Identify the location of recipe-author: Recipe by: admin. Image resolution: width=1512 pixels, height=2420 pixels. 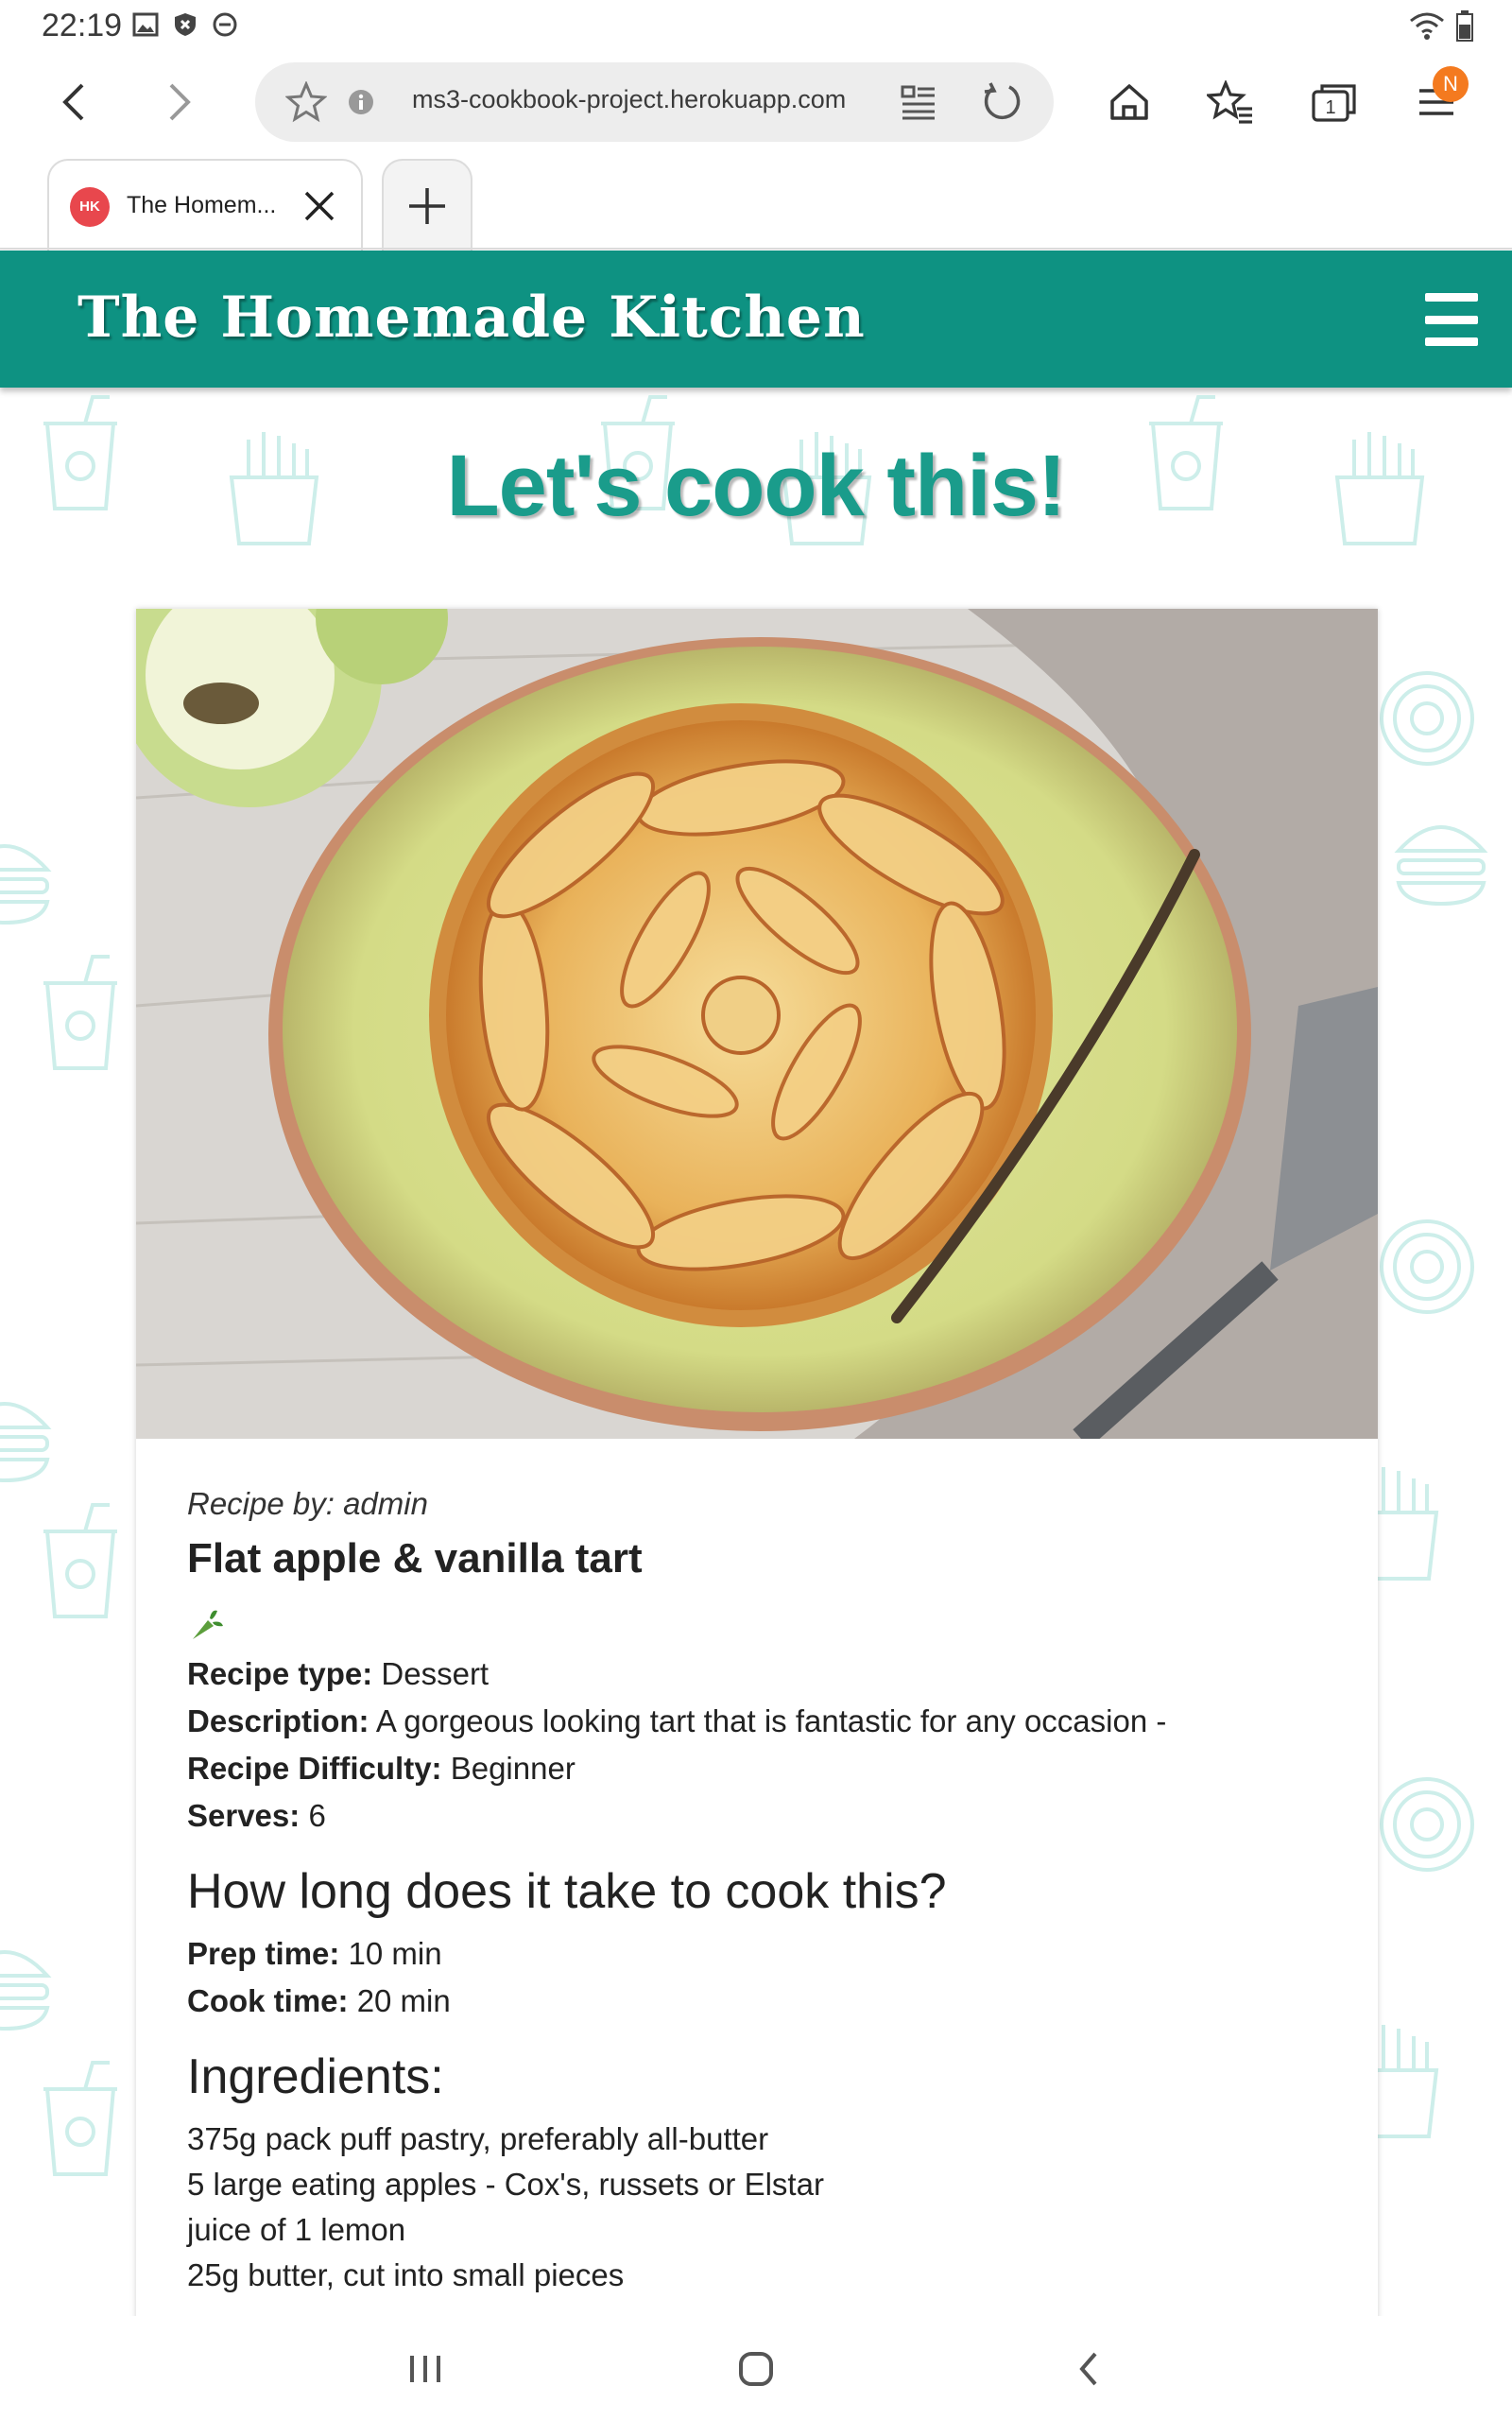
(307, 1503).